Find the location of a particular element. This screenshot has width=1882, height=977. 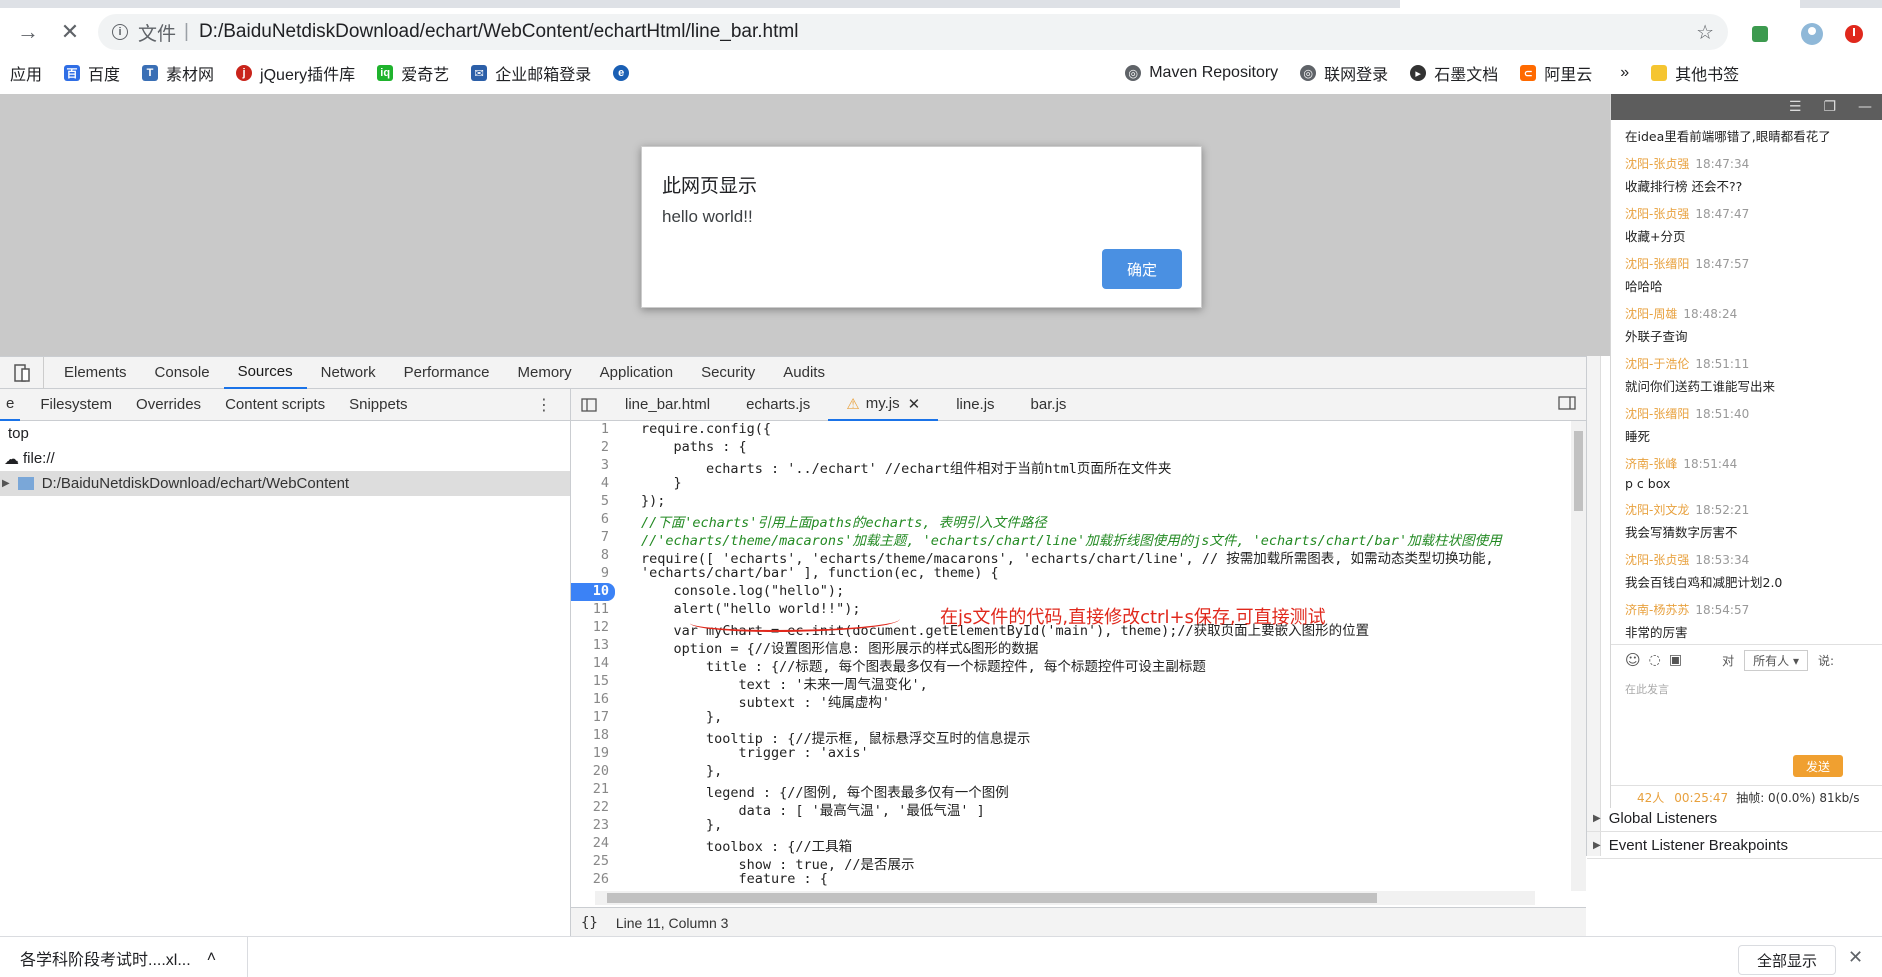

bookmark-aliyun: ⊂ 阿里云 is located at coordinates (1556, 73).